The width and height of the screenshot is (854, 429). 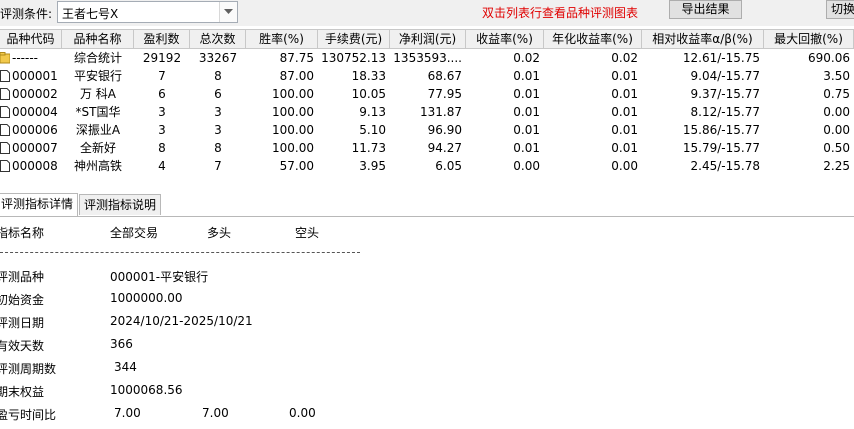 I want to click on tab-bar: 评测指标详情 评测指标说明, so click(x=427, y=204).